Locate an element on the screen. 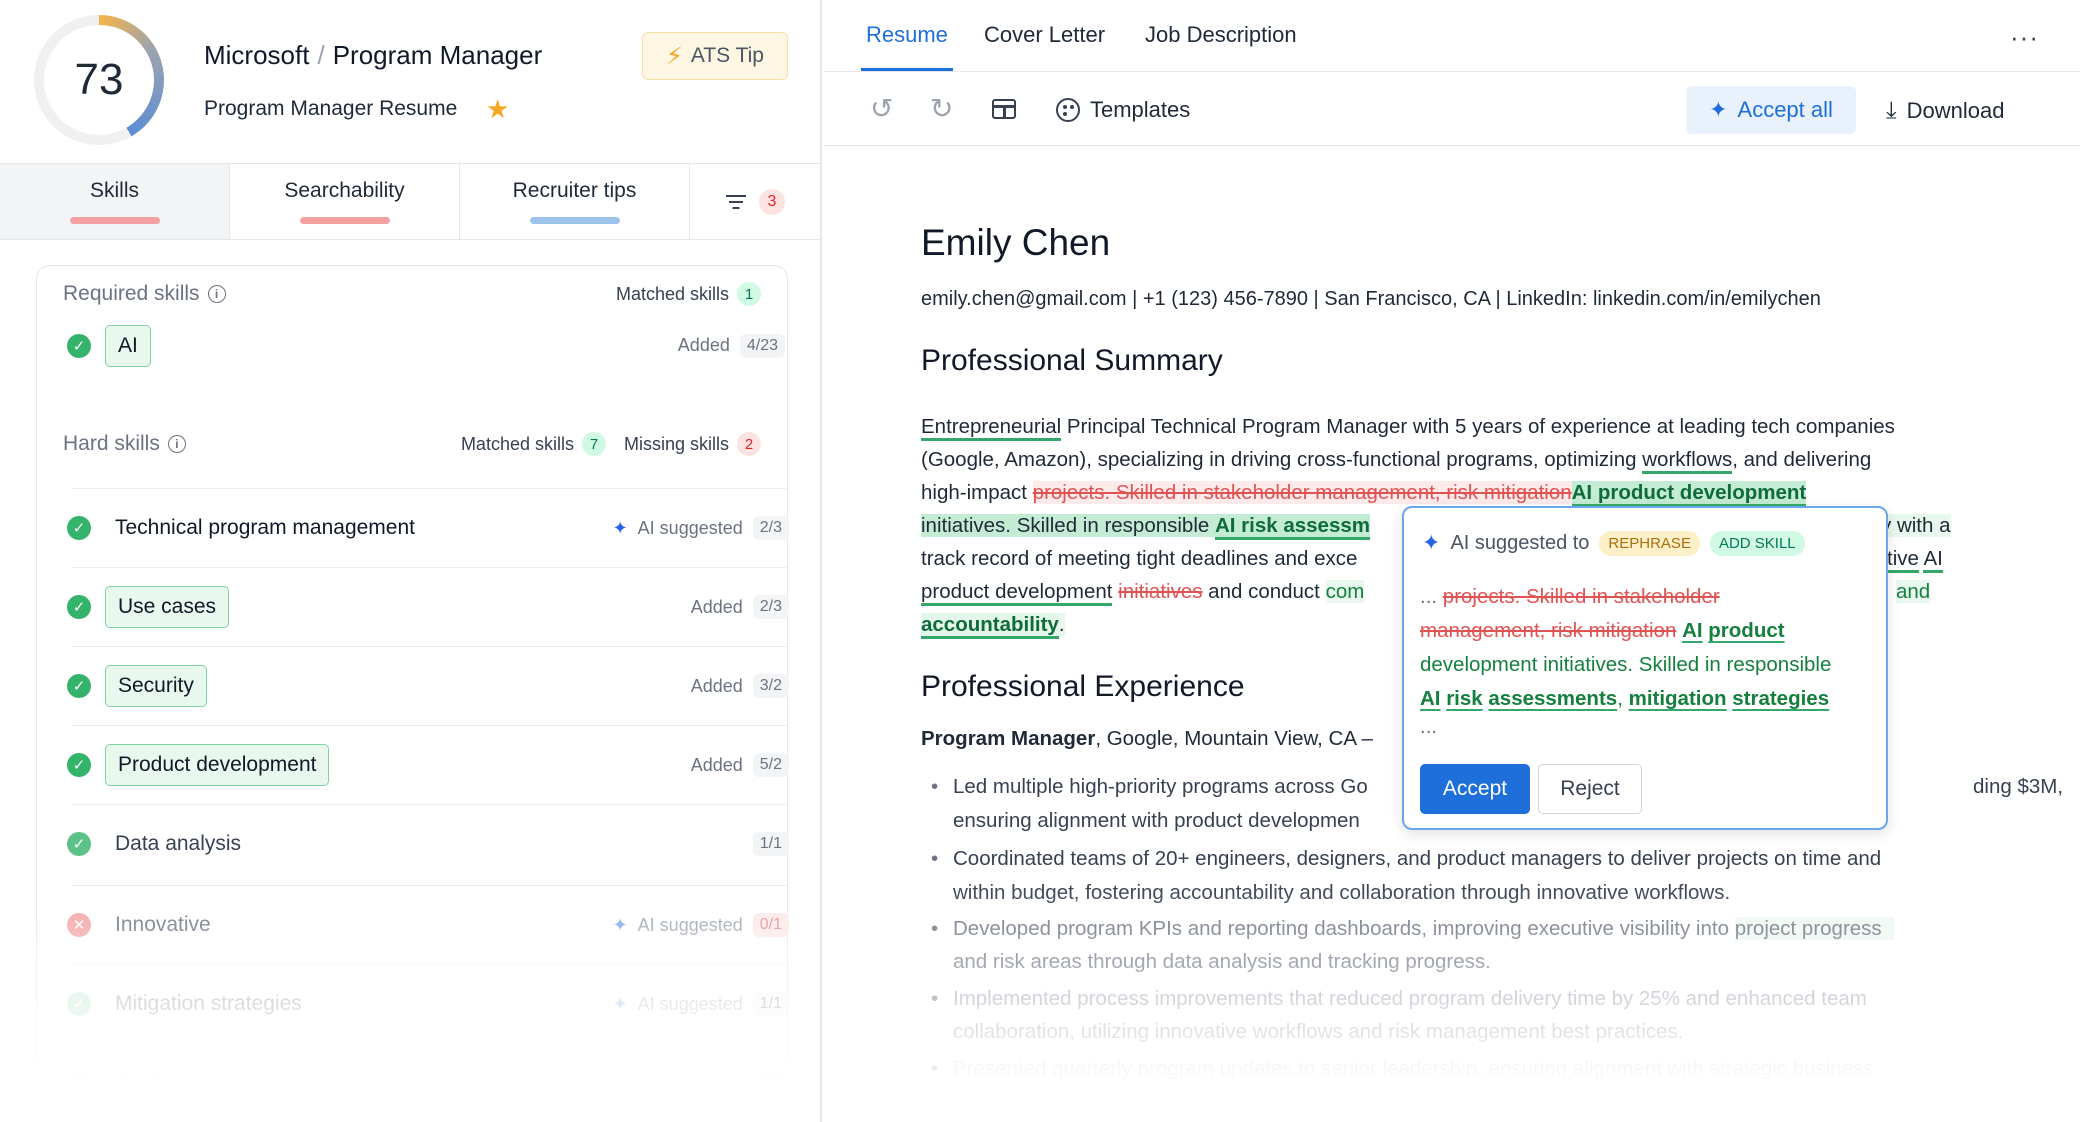  skill-row: ✓ Data analysis 1/1 is located at coordinates (428, 843).